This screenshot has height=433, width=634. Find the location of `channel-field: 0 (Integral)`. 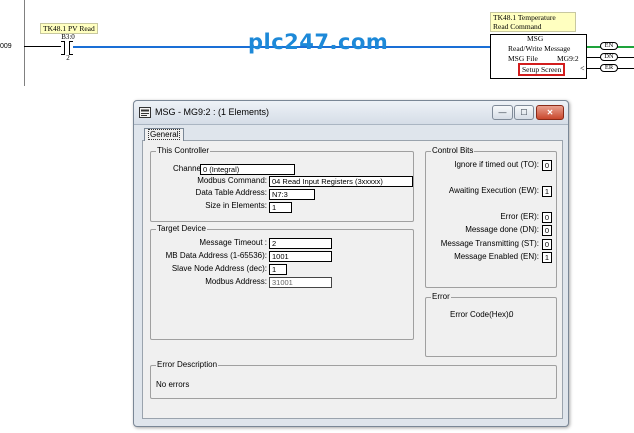

channel-field: 0 (Integral) is located at coordinates (247, 169).